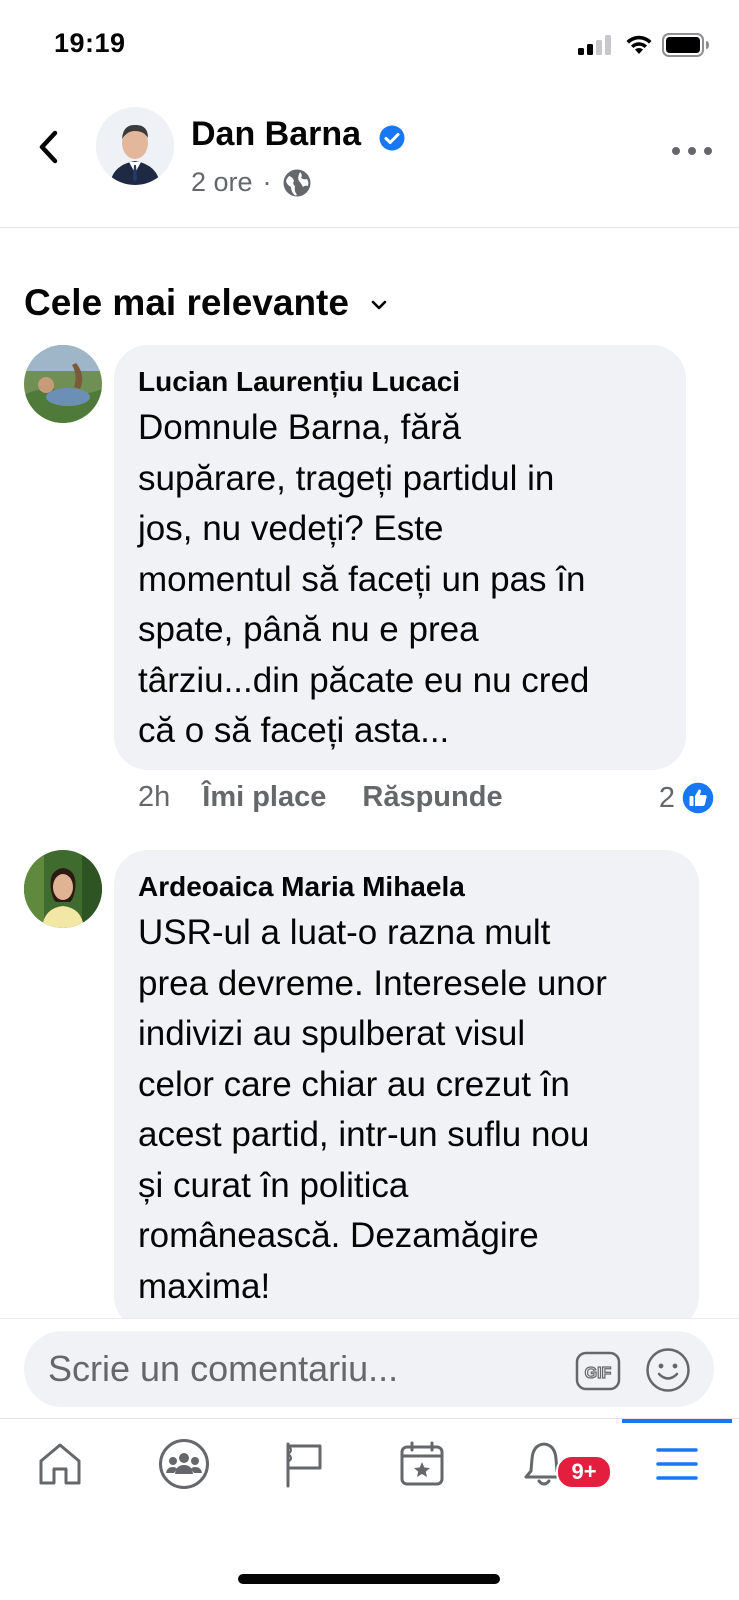 This screenshot has height=1600, width=739. What do you see at coordinates (400, 382) in the screenshot?
I see `comment-author: Lucian Laurențiu Lucaci` at bounding box center [400, 382].